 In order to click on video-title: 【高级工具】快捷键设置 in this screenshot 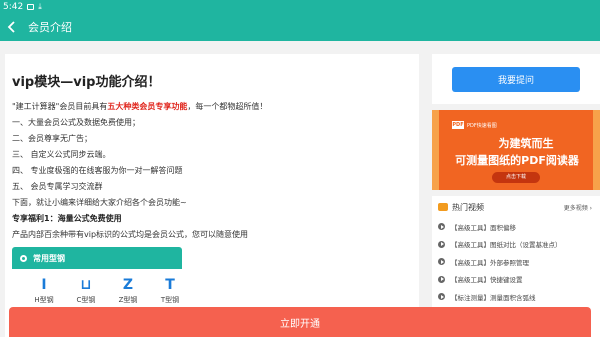, I will do `click(487, 280)`.